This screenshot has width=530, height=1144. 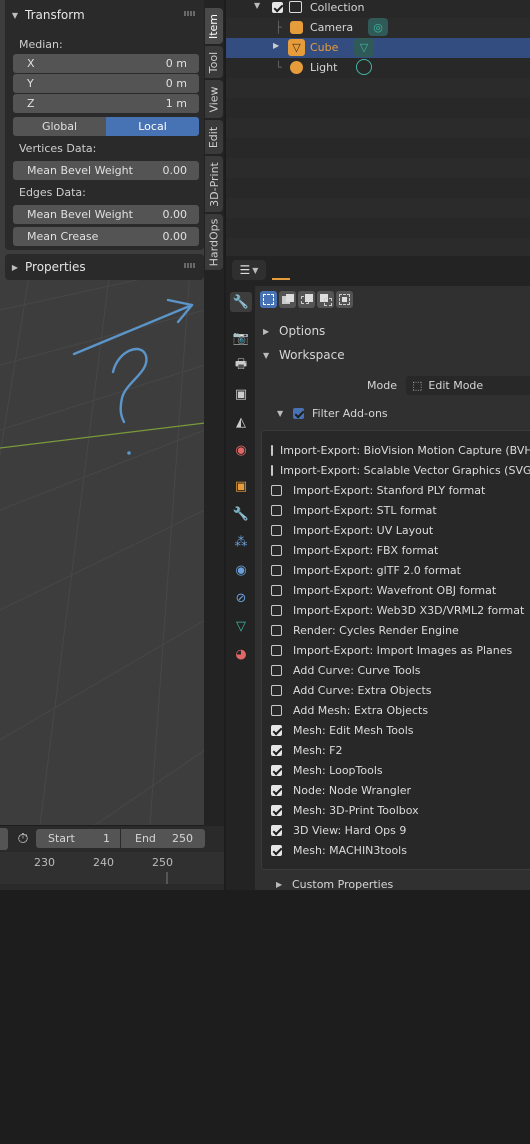 I want to click on transform-panel-header: ▼ Transform, so click(x=104, y=15).